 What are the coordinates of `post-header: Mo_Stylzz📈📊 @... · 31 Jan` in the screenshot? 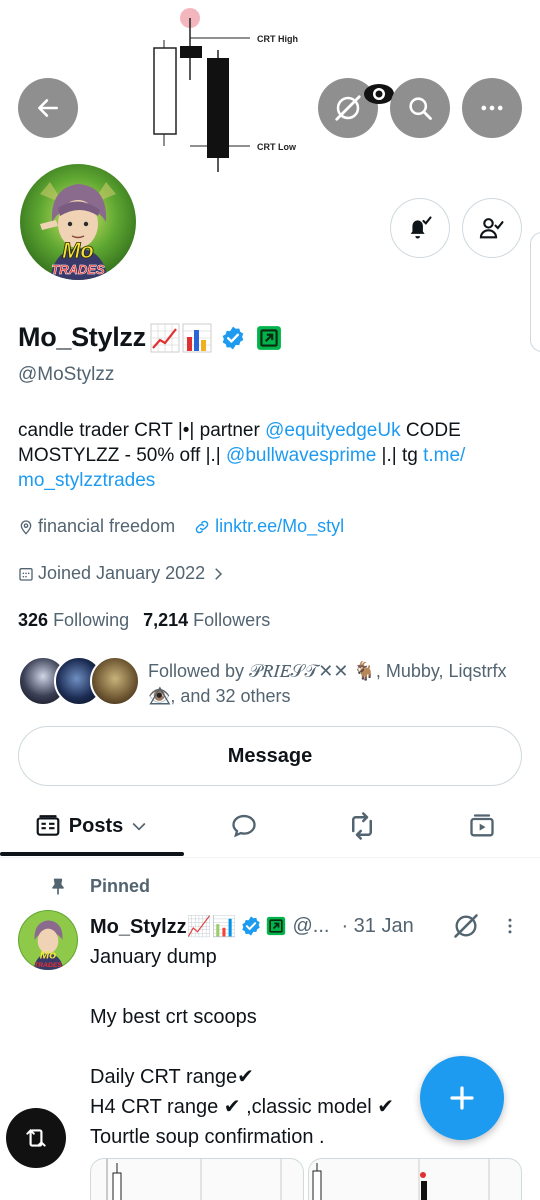 It's located at (310, 926).